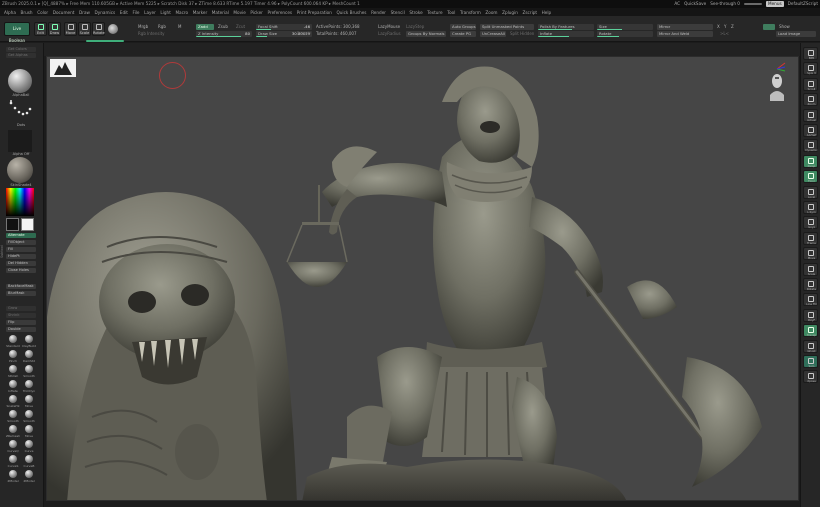 Image resolution: width=820 pixels, height=507 pixels. I want to click on rgb-button: Rgb, so click(162, 26).